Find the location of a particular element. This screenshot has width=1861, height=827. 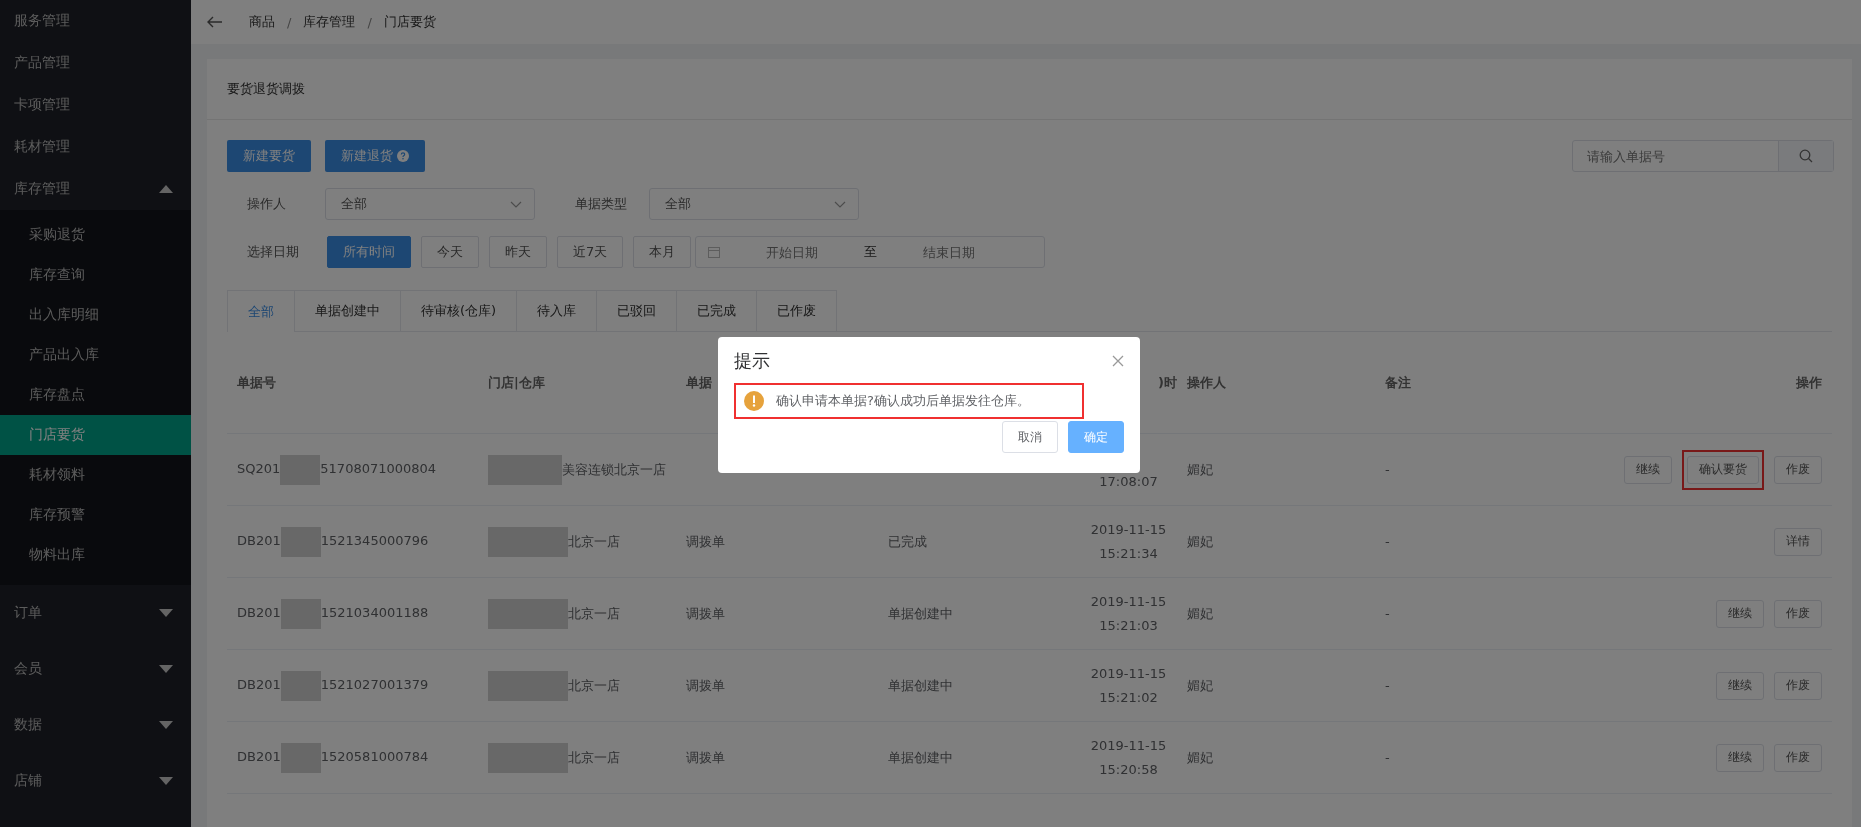

back-arrow-icon is located at coordinates (215, 22).